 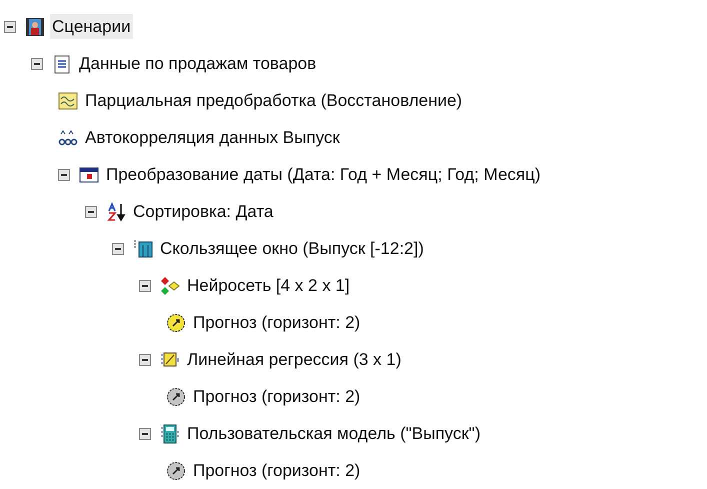 What do you see at coordinates (273, 101) in the screenshot?
I see `tree-item: Парциальная предобработка (Восстановление)` at bounding box center [273, 101].